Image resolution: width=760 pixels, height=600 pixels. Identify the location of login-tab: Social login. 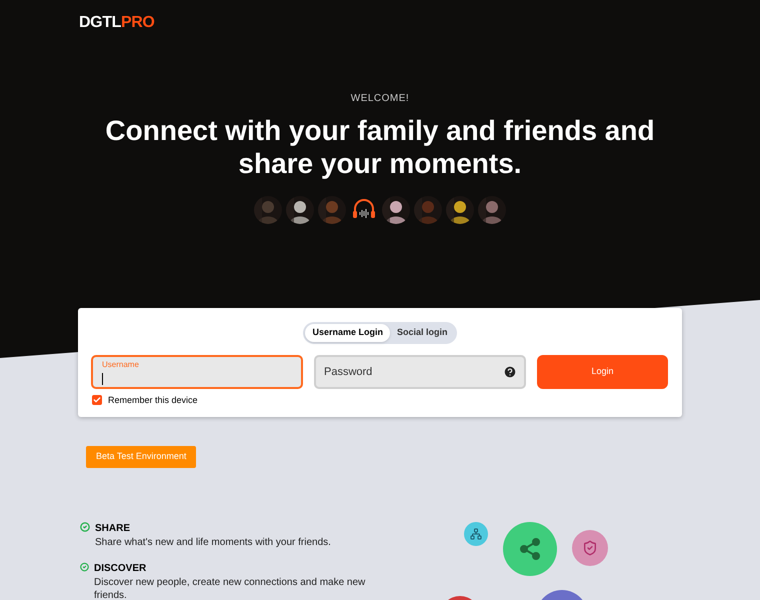
(422, 333).